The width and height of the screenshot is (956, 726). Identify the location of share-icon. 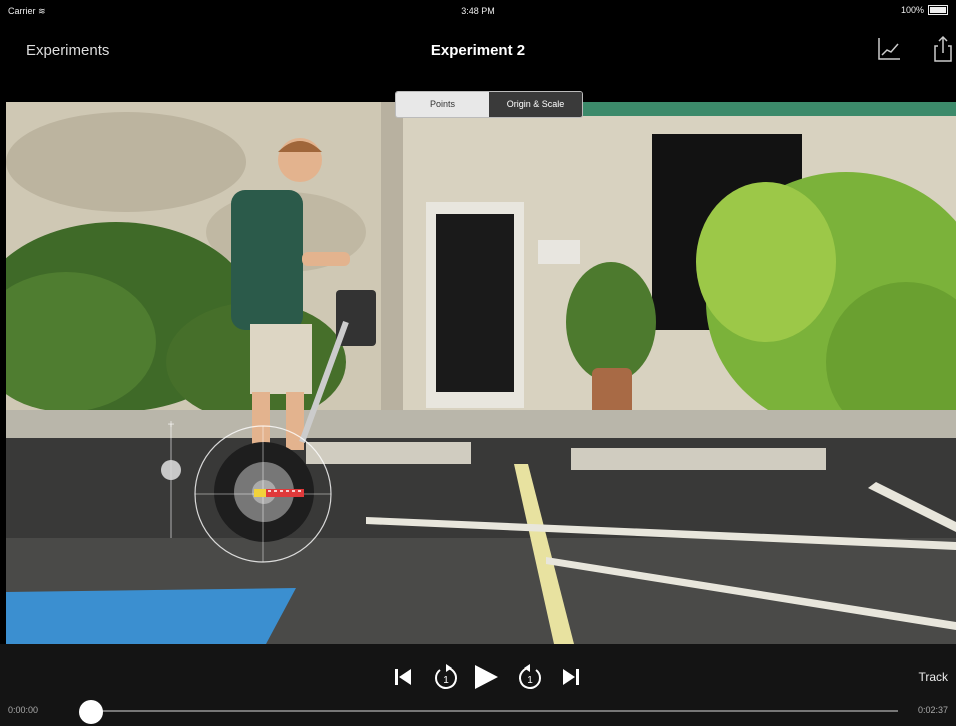
(942, 49).